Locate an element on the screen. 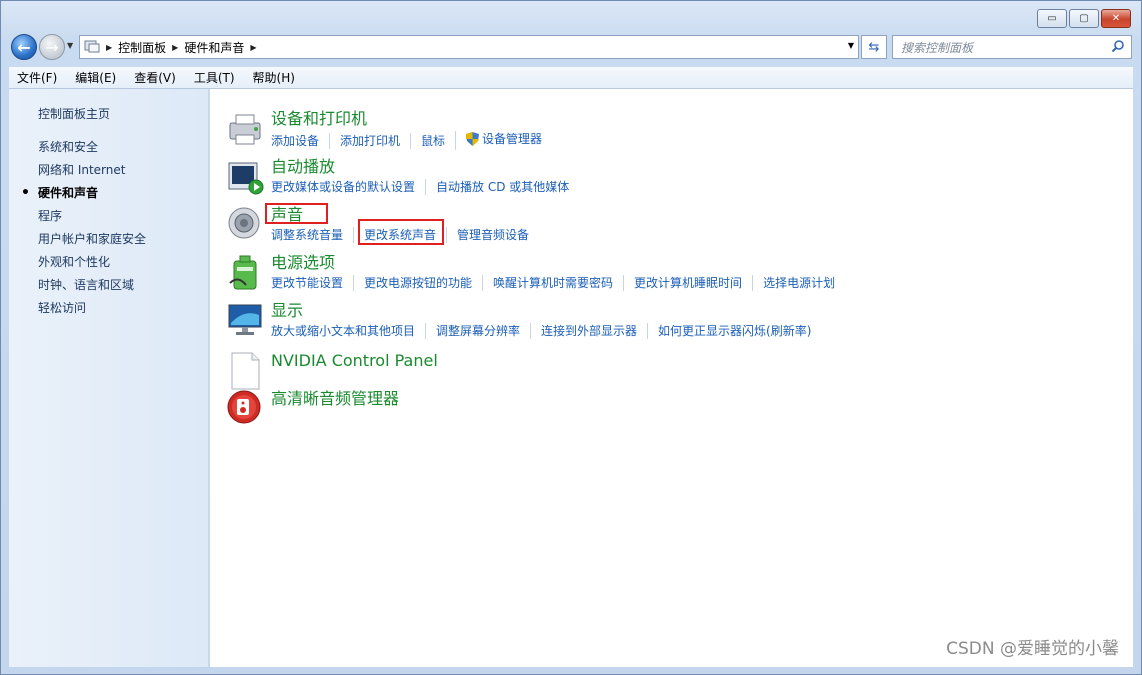 This screenshot has width=1142, height=675. breadcrumb-hardware-sound: 硬件和声音 is located at coordinates (214, 47).